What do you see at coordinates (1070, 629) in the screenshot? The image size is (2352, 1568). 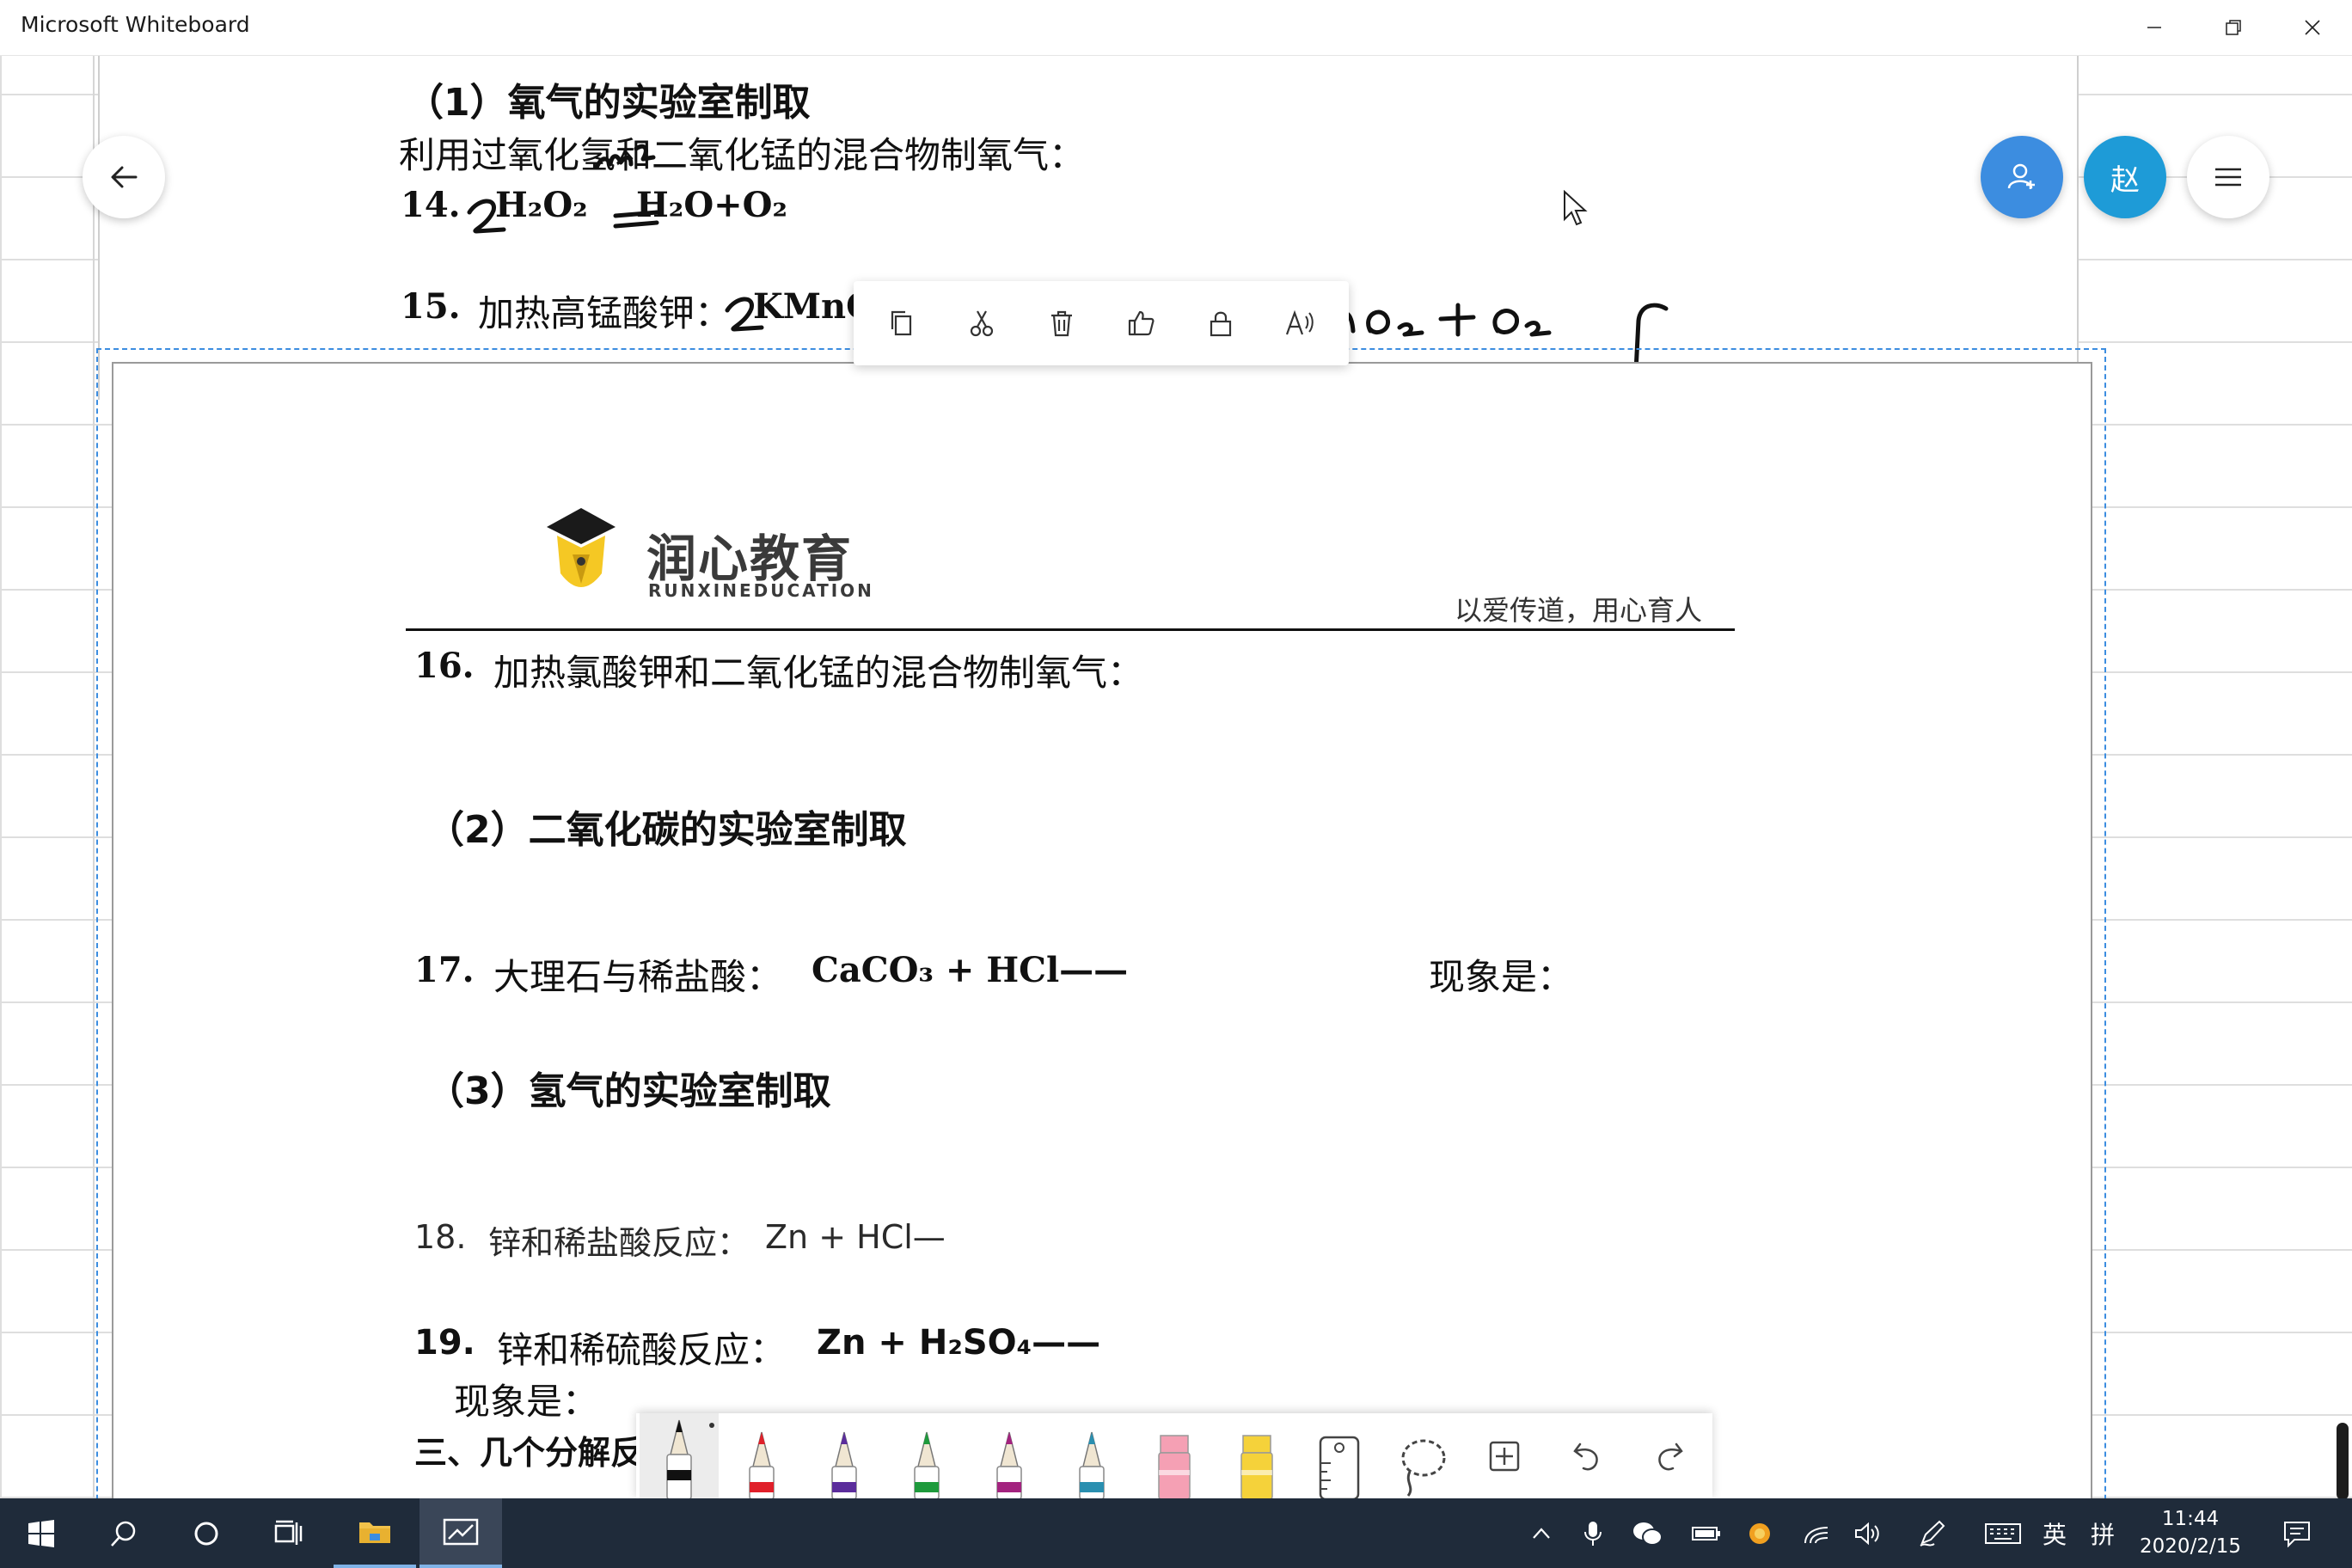 I see `header-divider` at bounding box center [1070, 629].